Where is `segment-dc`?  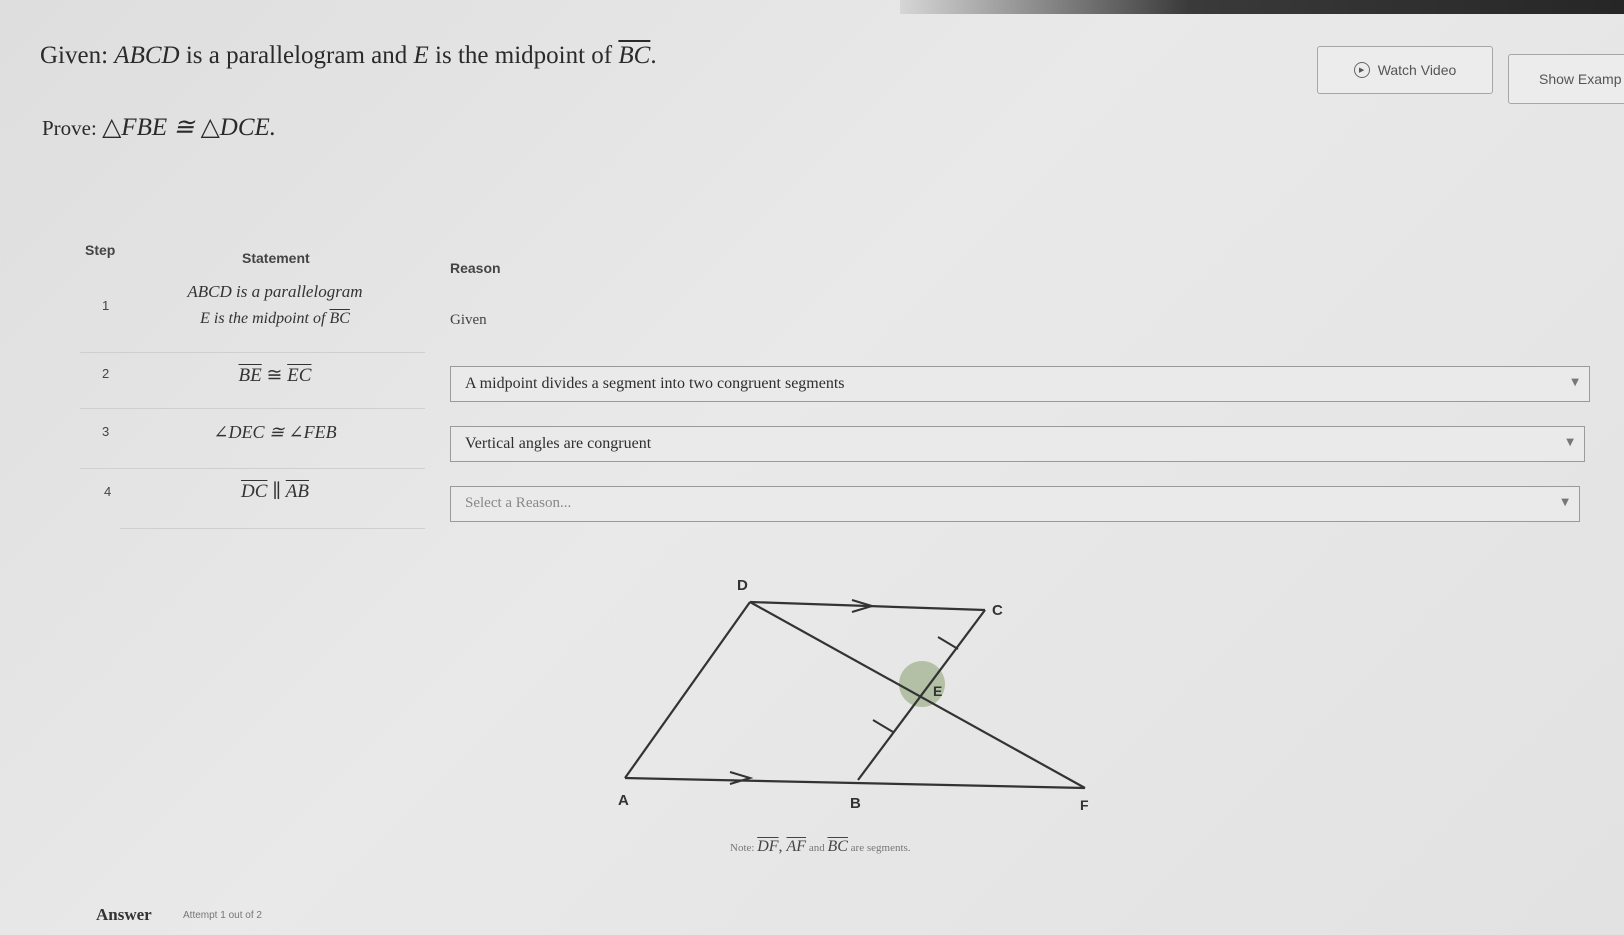 segment-dc is located at coordinates (867, 606).